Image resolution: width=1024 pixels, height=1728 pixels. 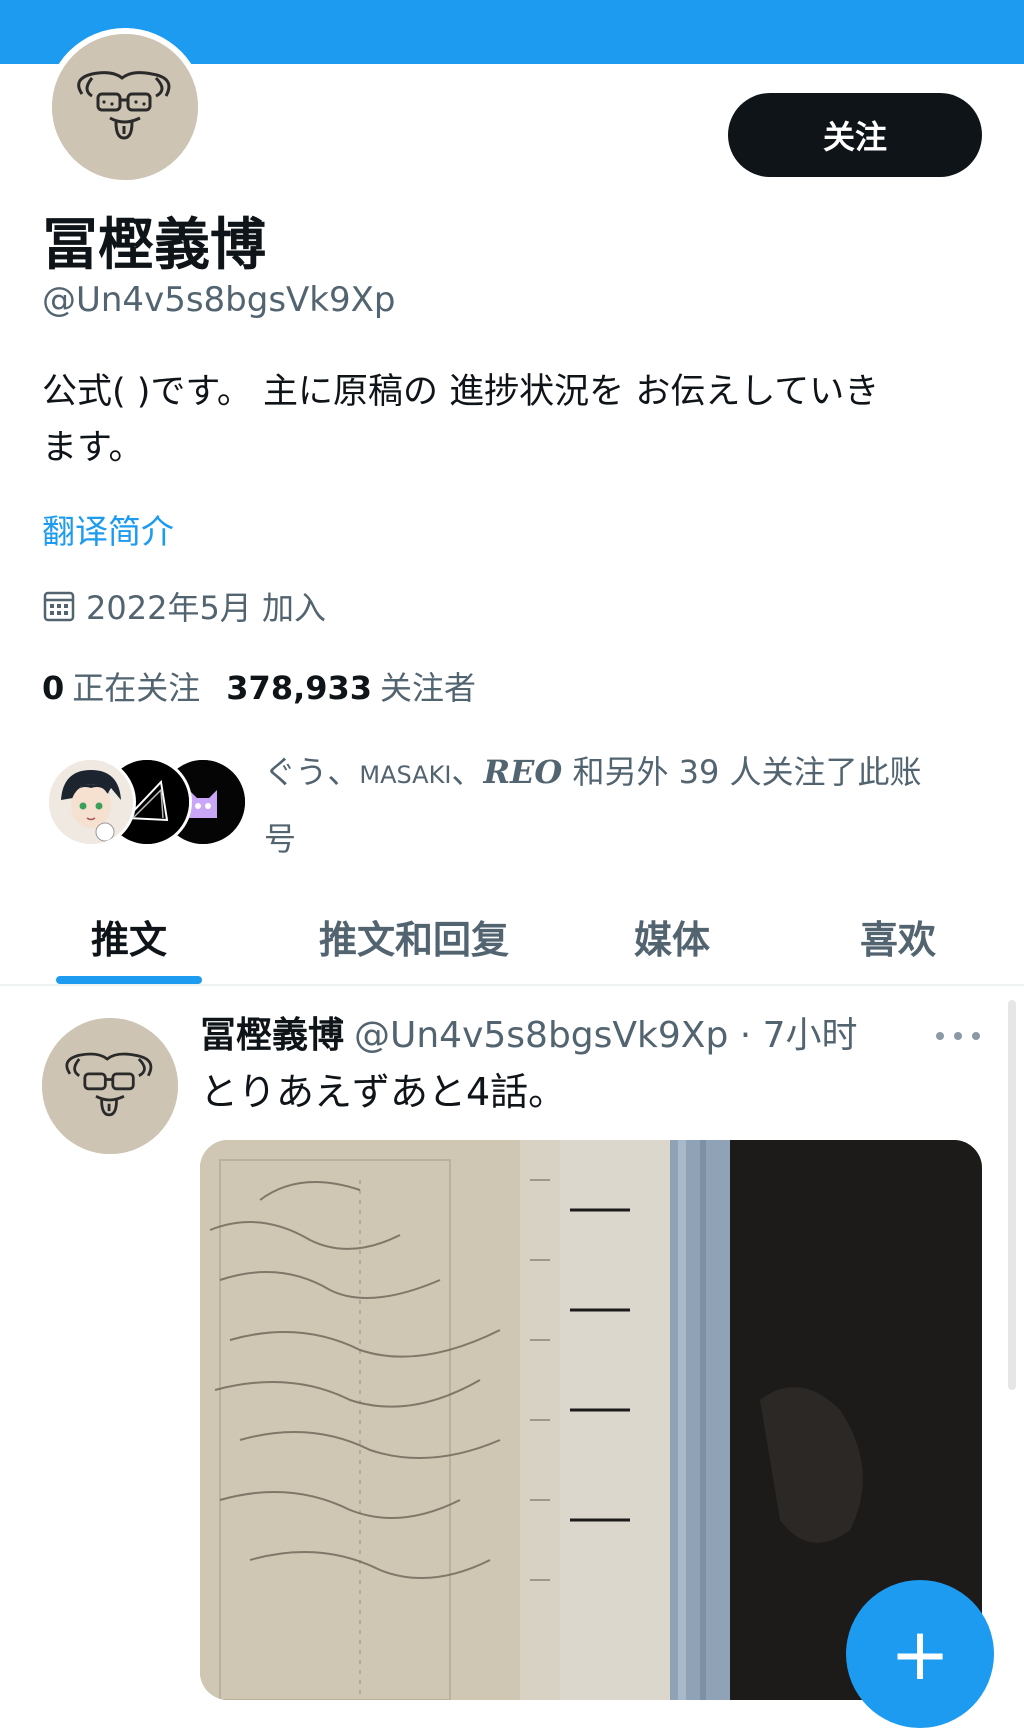 I want to click on tab-tweets-and-replies: 推文和回复, so click(x=414, y=936).